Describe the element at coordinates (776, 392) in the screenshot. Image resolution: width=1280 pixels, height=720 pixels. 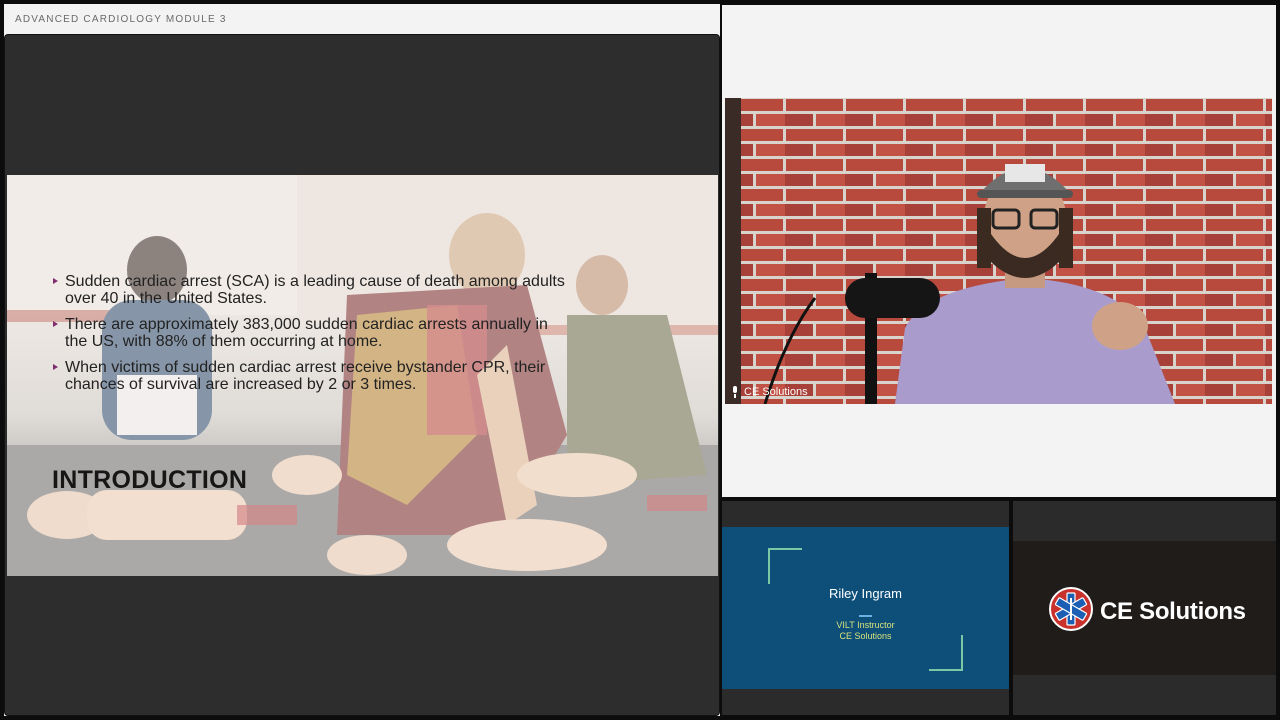
I see `participant-name: CE Solutions` at that location.